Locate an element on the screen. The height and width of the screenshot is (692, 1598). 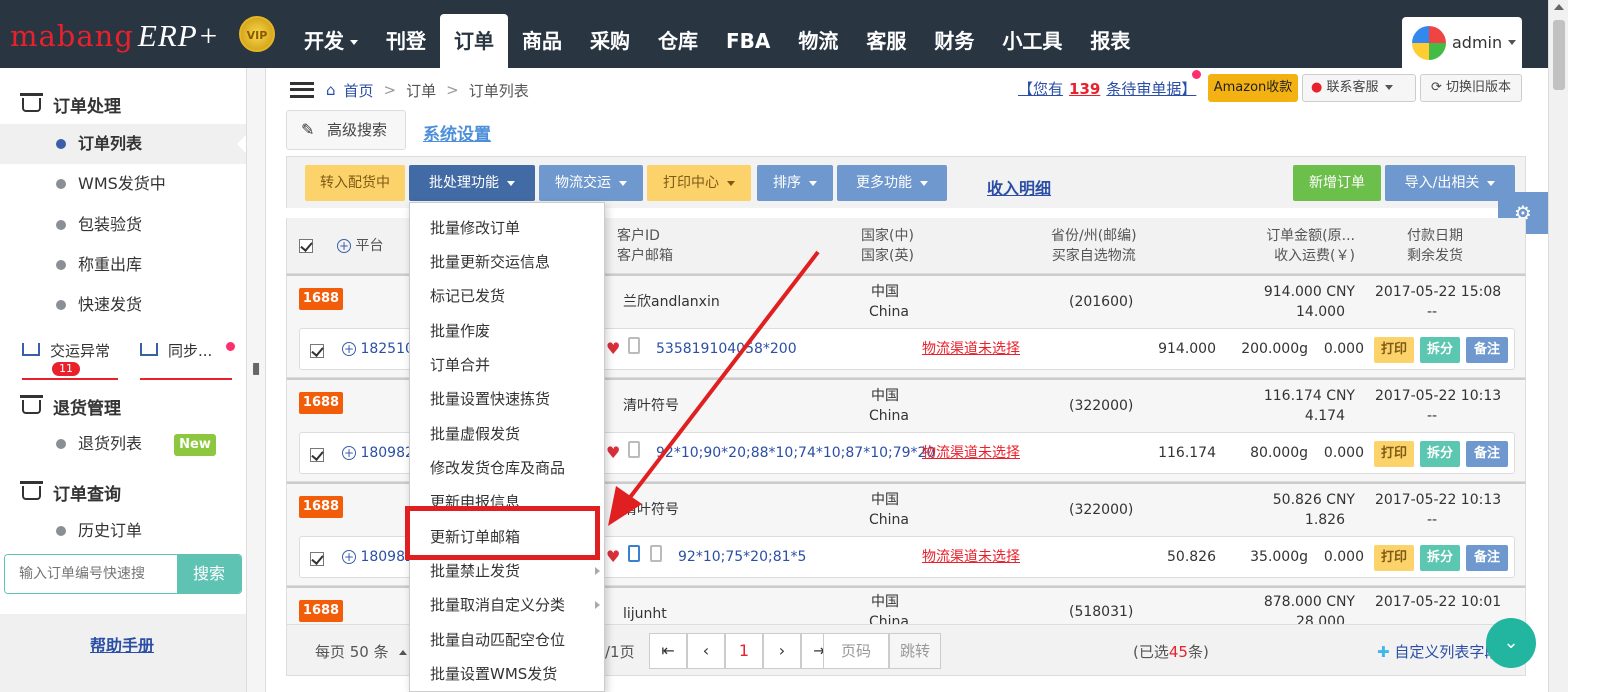
collapse-icon: ⌄ is located at coordinates (1511, 643).